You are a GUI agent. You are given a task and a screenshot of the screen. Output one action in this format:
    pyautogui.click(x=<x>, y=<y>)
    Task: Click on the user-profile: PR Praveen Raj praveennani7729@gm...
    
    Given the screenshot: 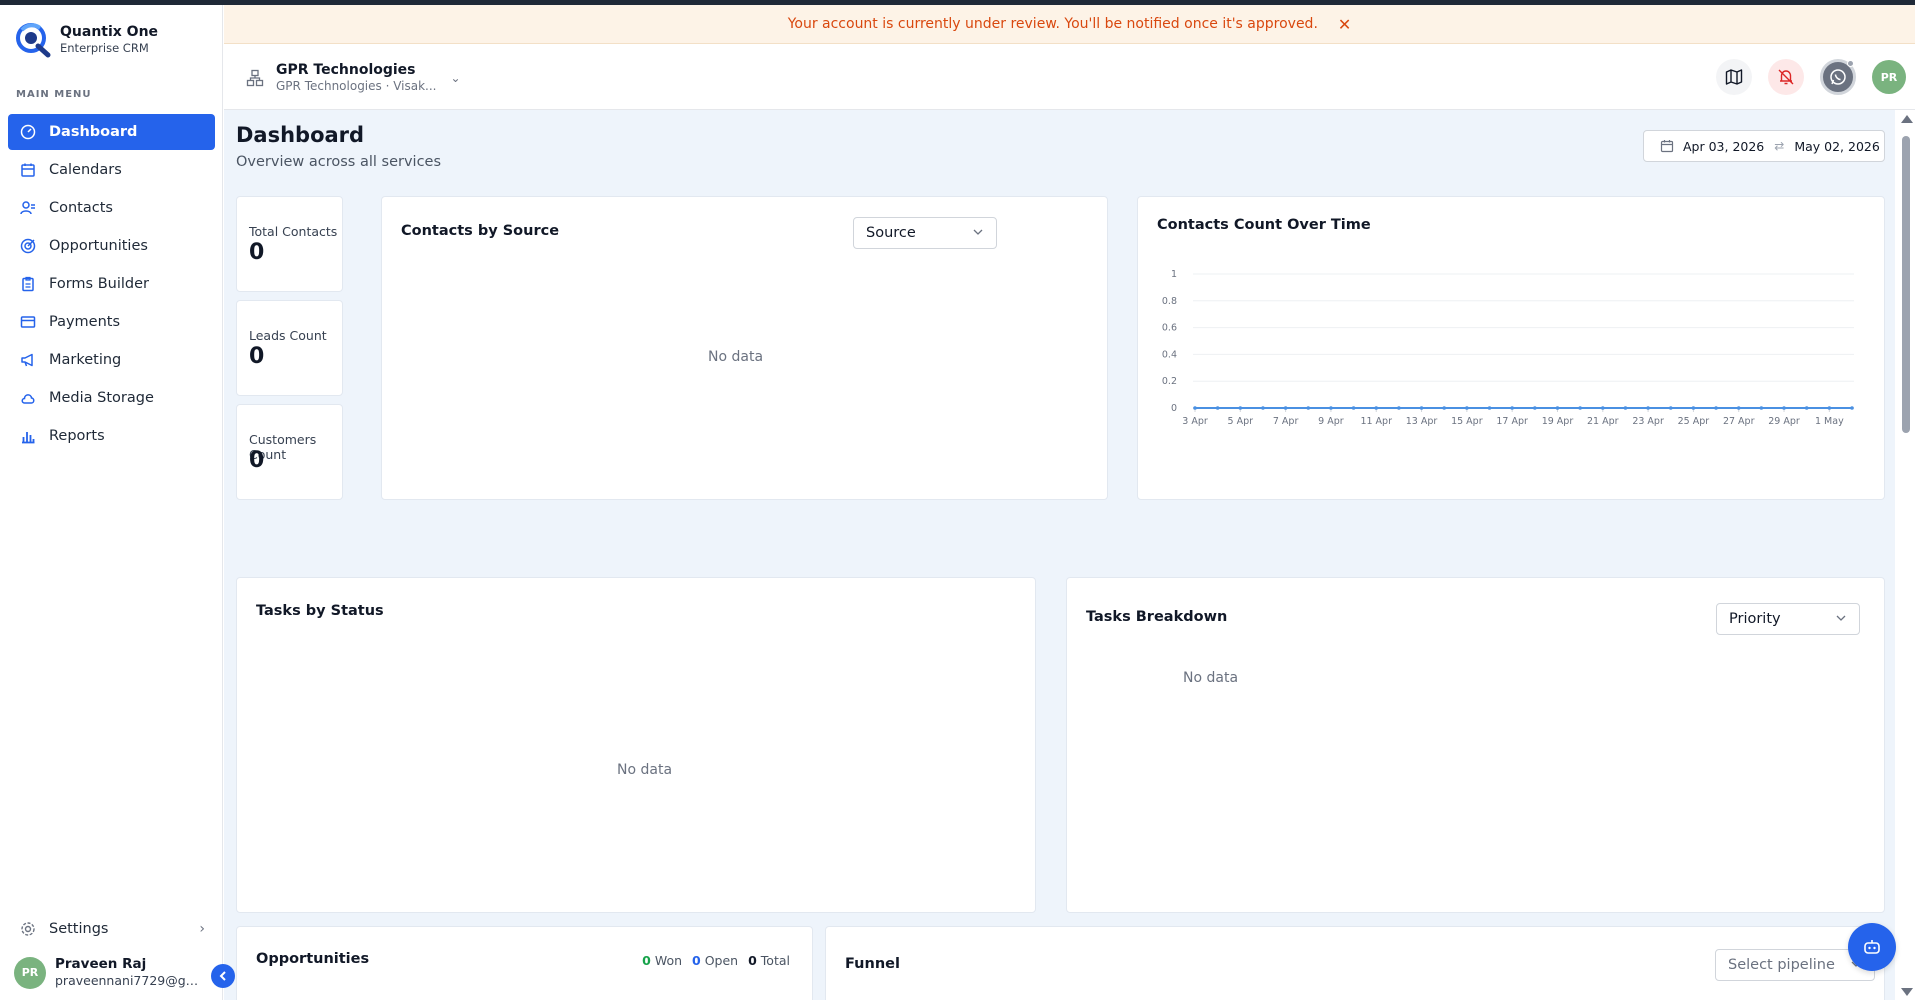 What is the action you would take?
    pyautogui.click(x=107, y=972)
    